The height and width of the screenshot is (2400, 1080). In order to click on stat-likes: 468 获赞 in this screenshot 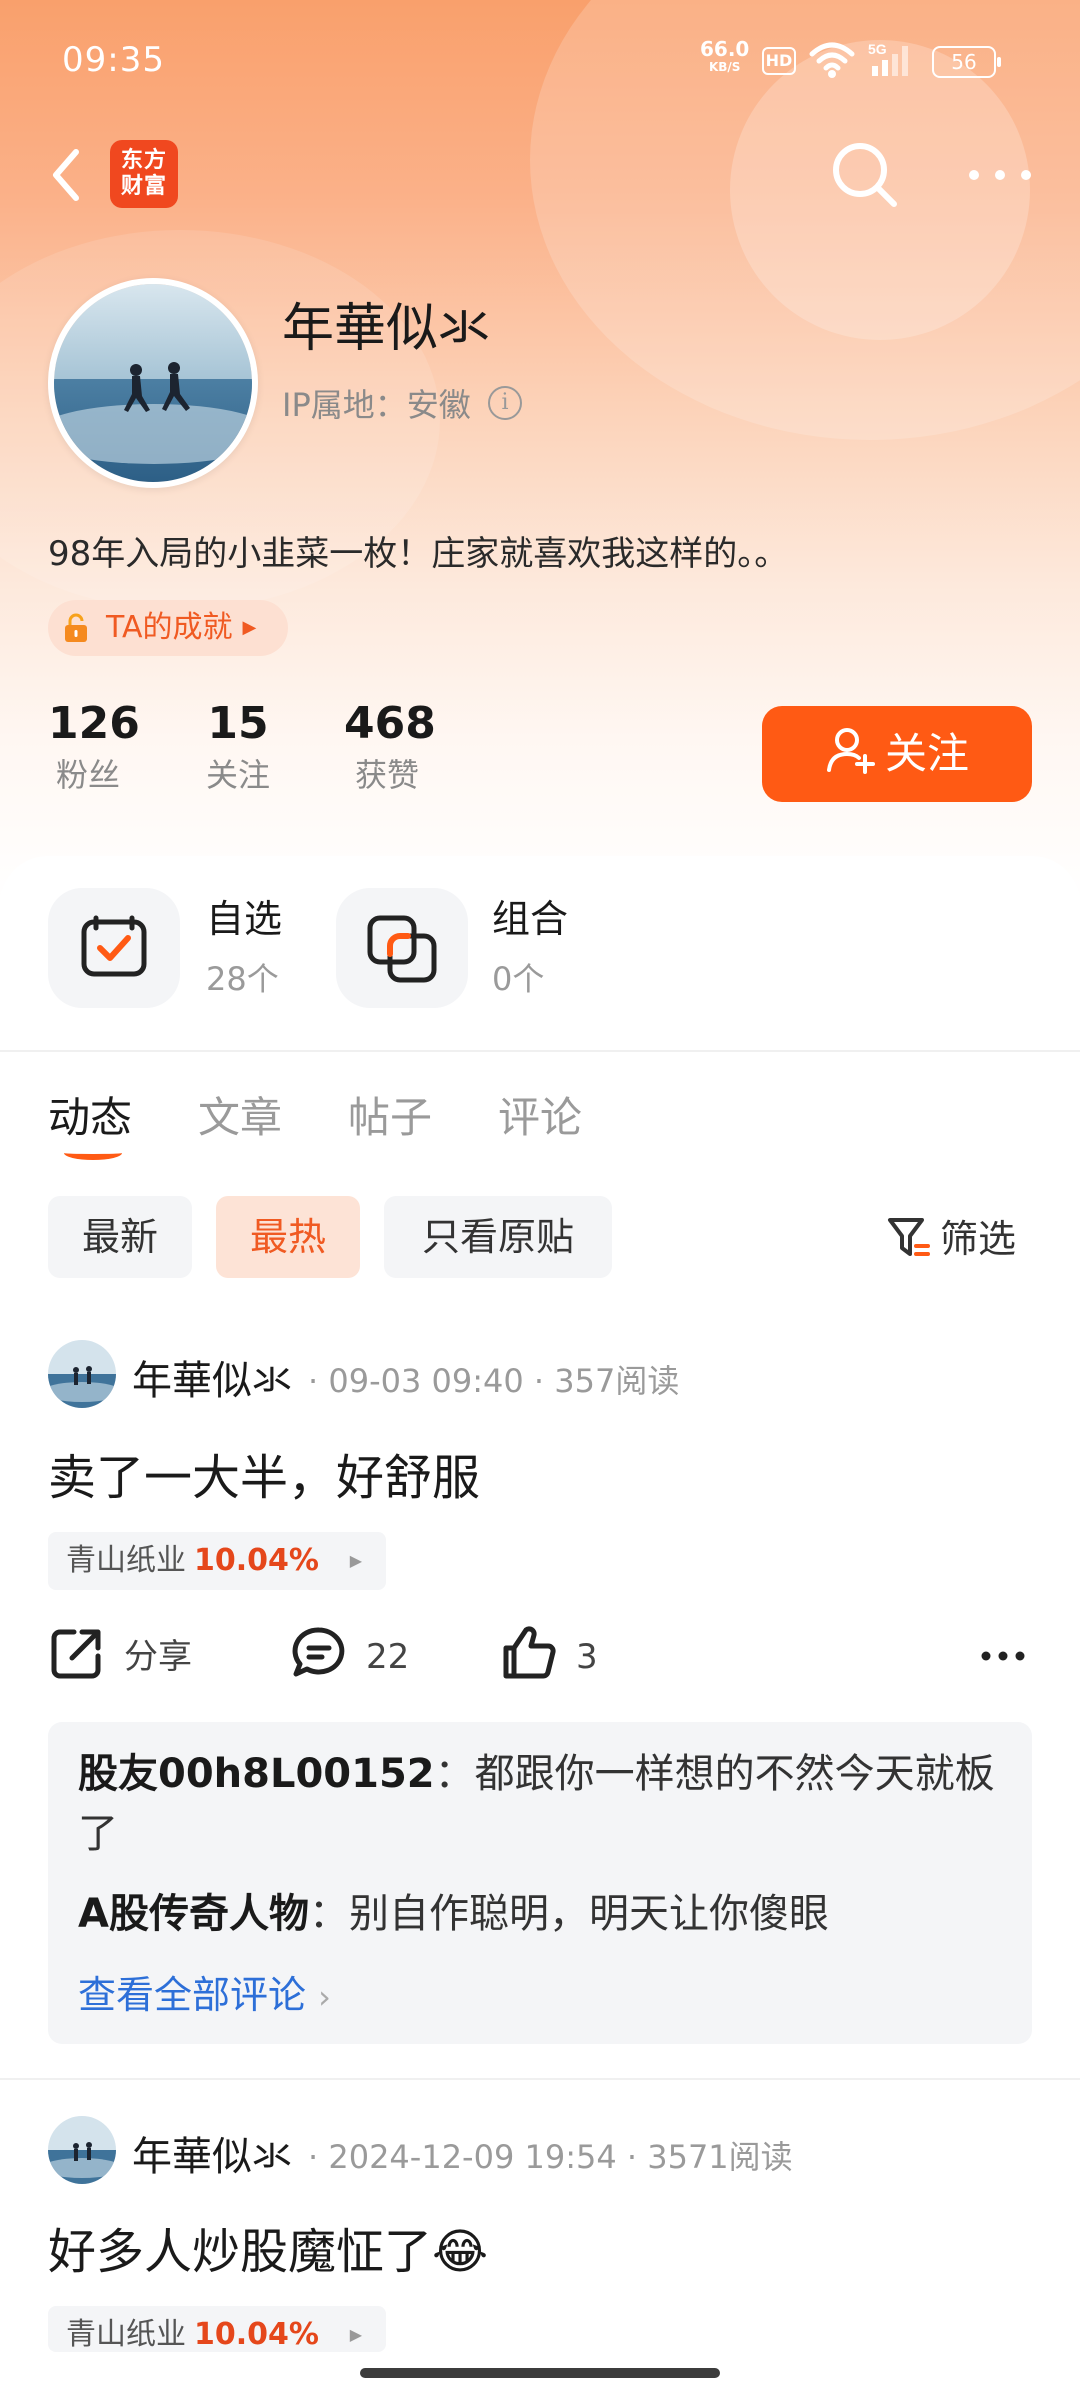, I will do `click(390, 747)`.